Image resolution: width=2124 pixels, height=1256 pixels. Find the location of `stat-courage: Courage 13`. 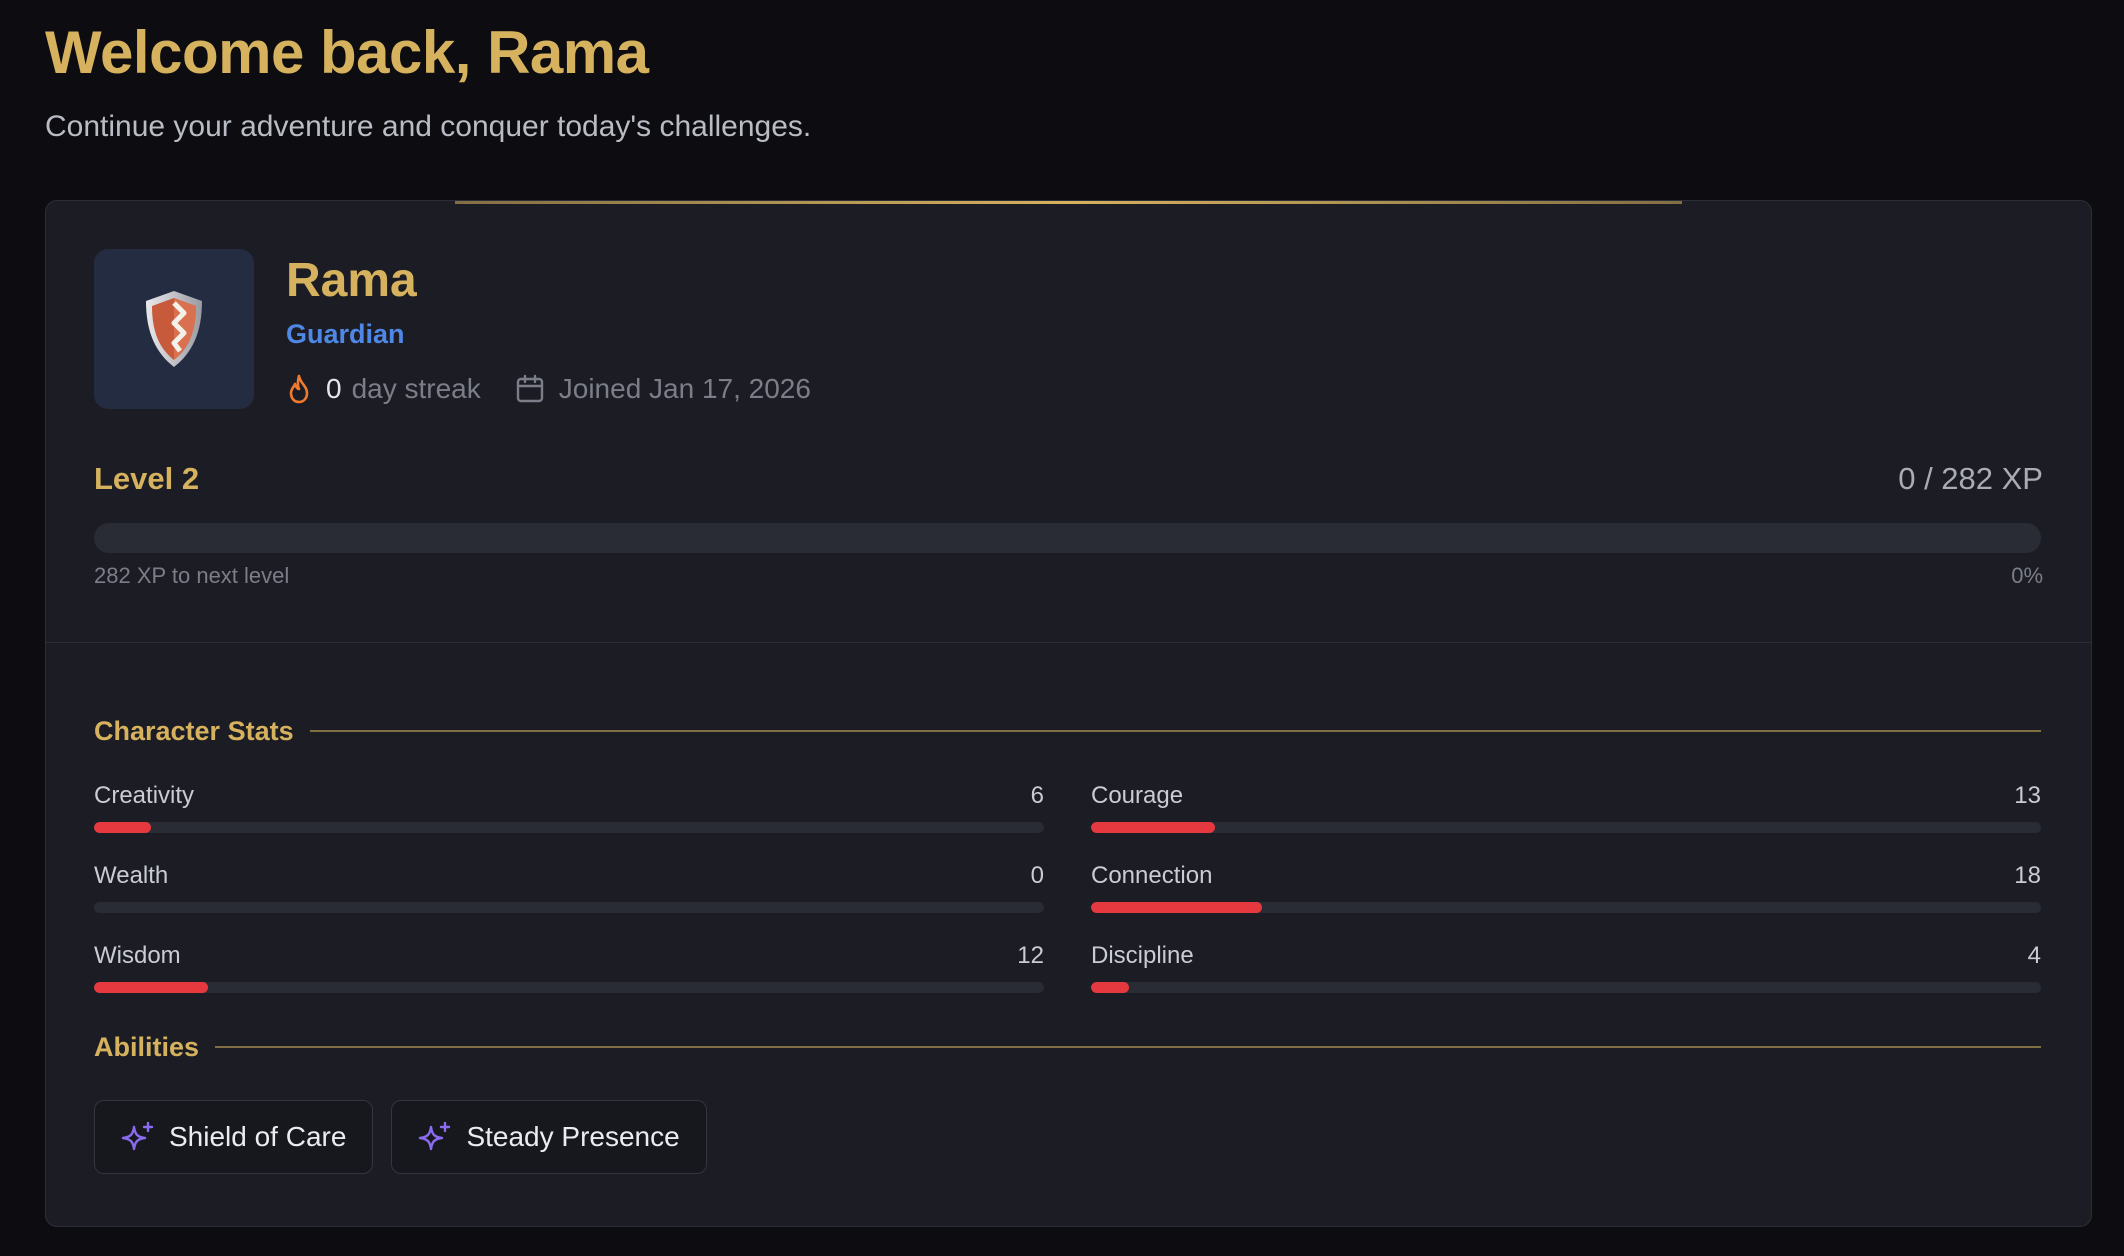

stat-courage: Courage 13 is located at coordinates (1566, 812).